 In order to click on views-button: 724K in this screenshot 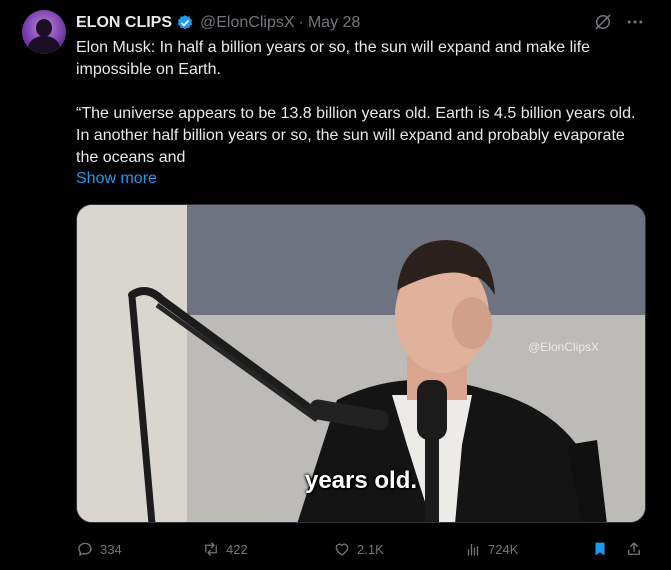, I will do `click(491, 549)`.